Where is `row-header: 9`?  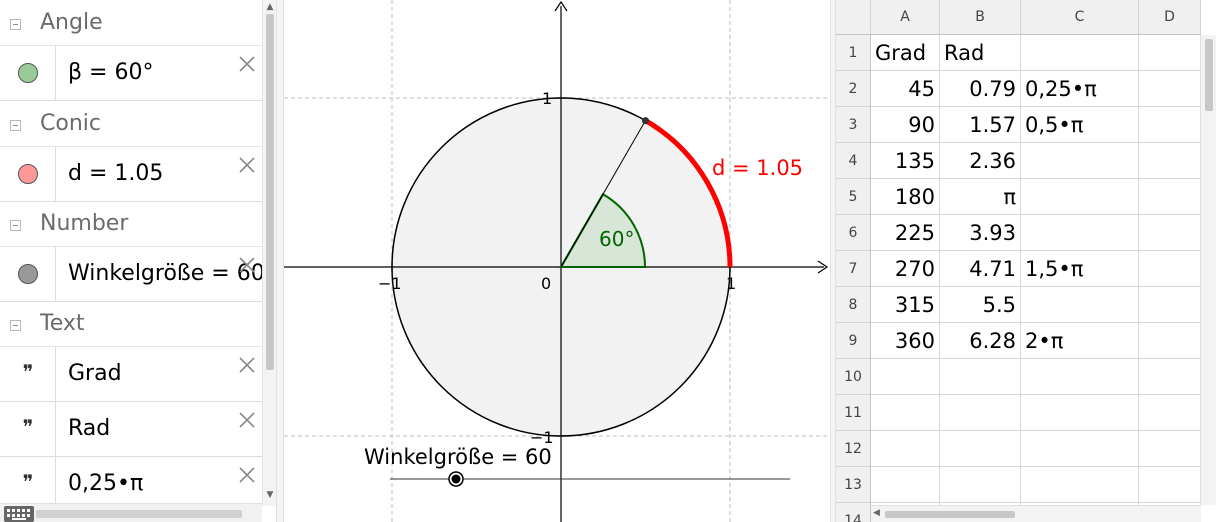
row-header: 9 is located at coordinates (853, 341).